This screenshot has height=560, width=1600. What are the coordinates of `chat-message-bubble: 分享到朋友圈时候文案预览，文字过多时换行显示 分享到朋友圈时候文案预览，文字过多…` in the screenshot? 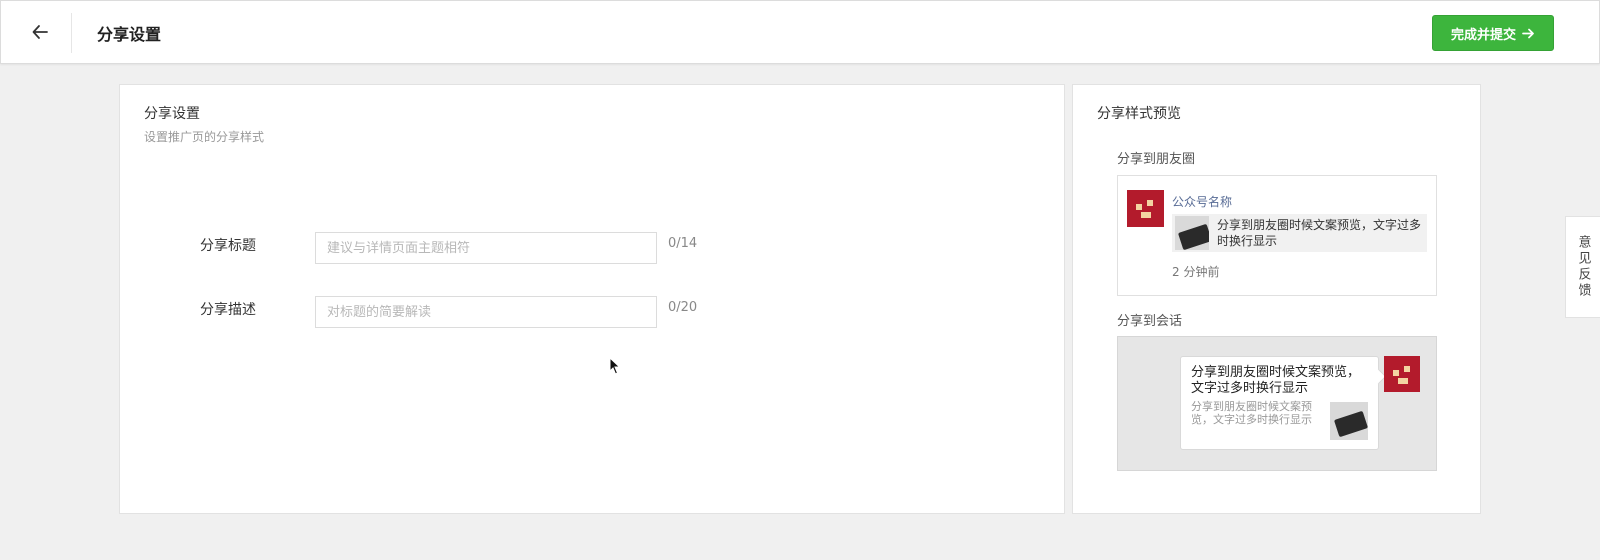 It's located at (1279, 403).